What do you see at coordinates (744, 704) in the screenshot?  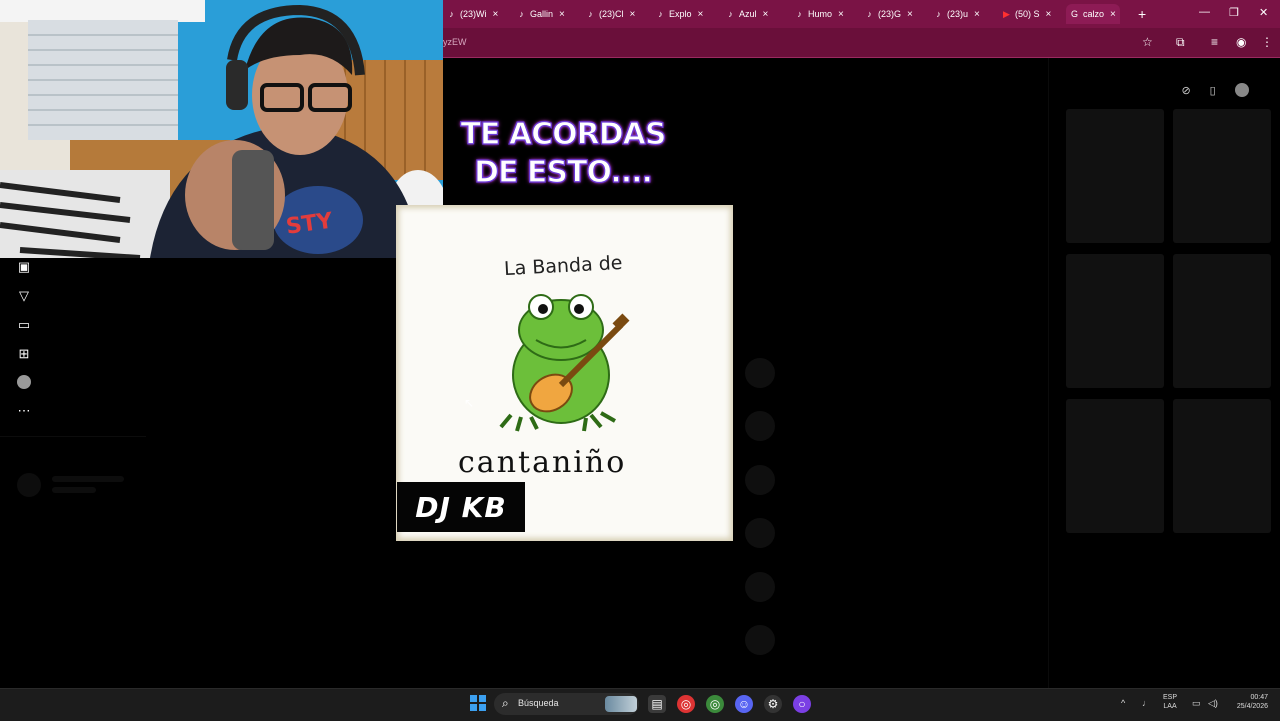 I see `discord-icon: ☺` at bounding box center [744, 704].